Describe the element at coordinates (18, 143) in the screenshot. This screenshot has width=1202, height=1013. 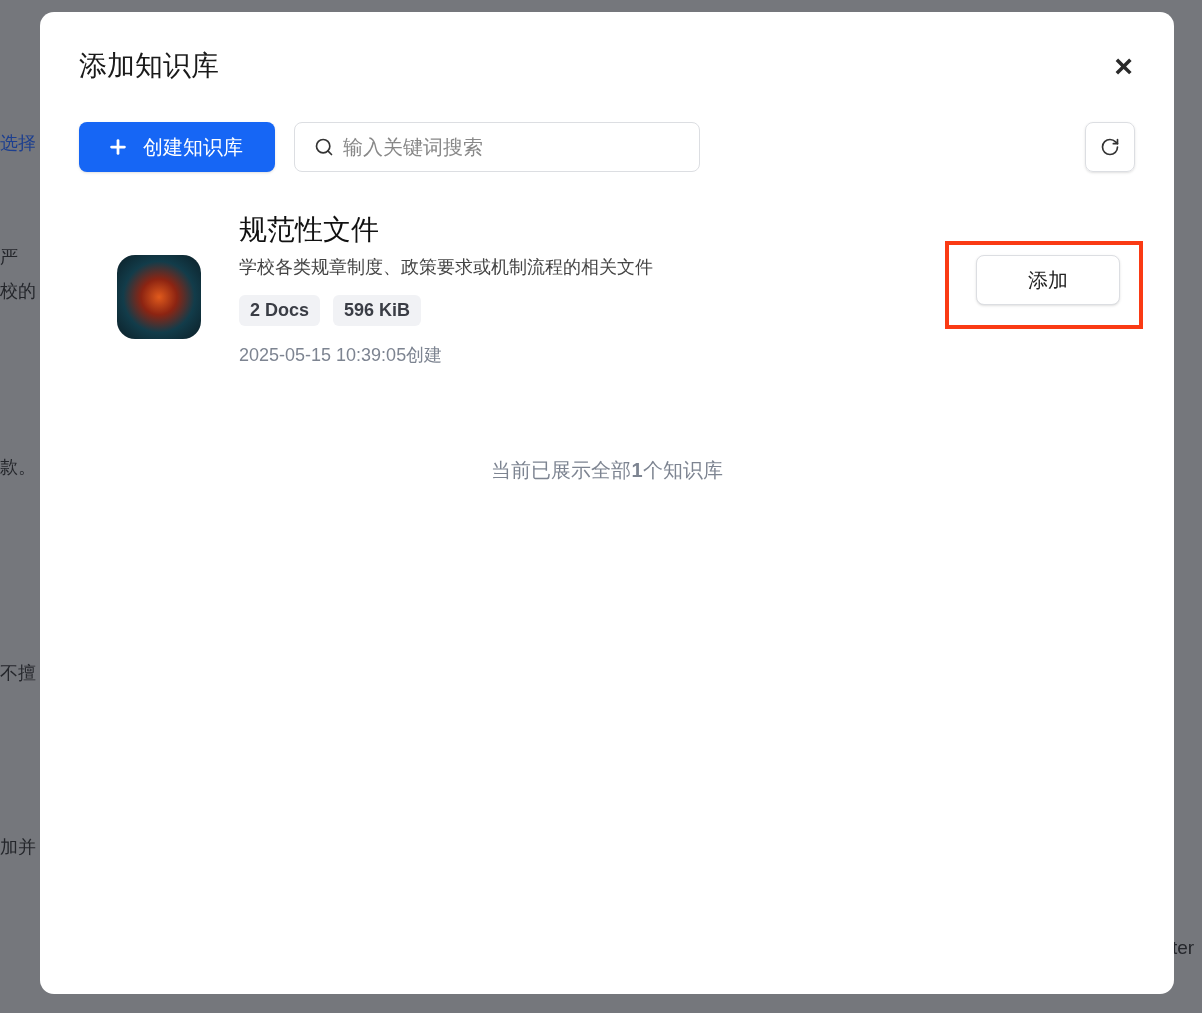
I see `background-text: 选择` at that location.